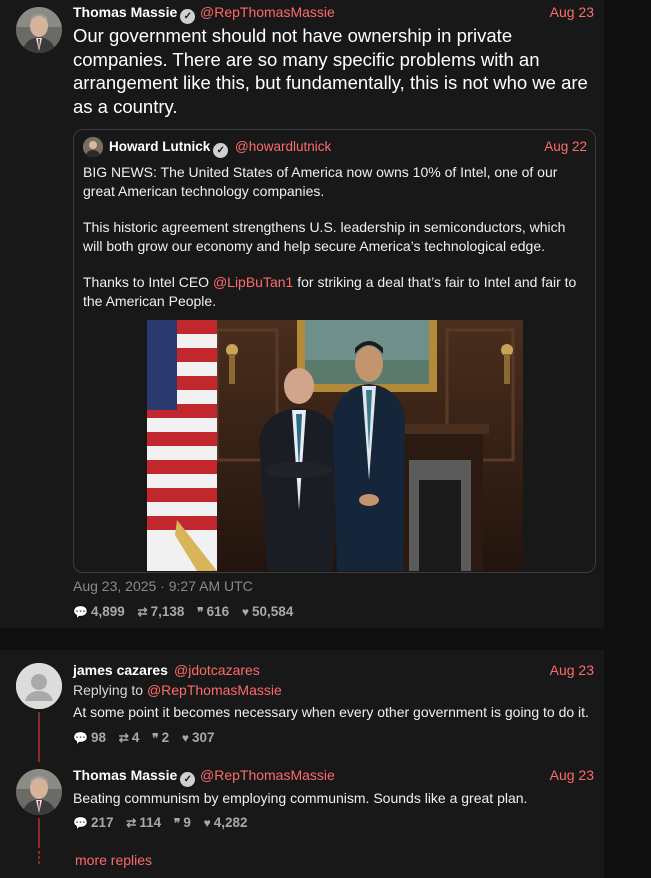 This screenshot has height=878, width=651. Describe the element at coordinates (253, 282) in the screenshot. I see `mention-link: @LipBuTan1` at that location.